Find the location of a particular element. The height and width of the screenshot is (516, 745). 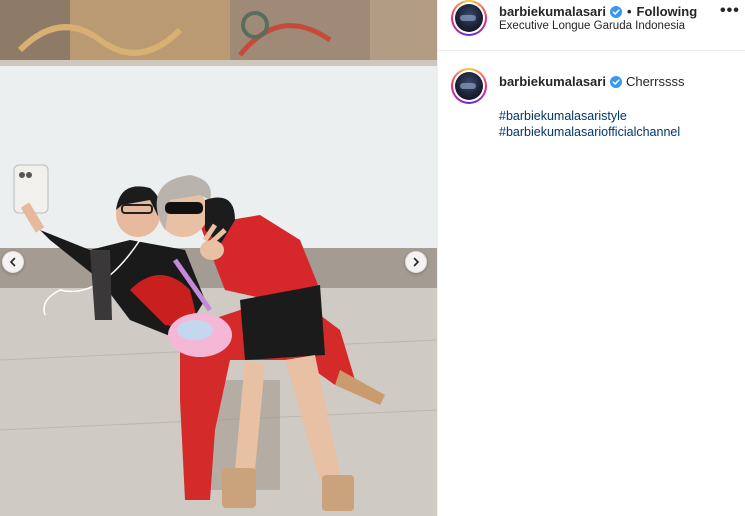

chevron-left-icon is located at coordinates (12, 262).